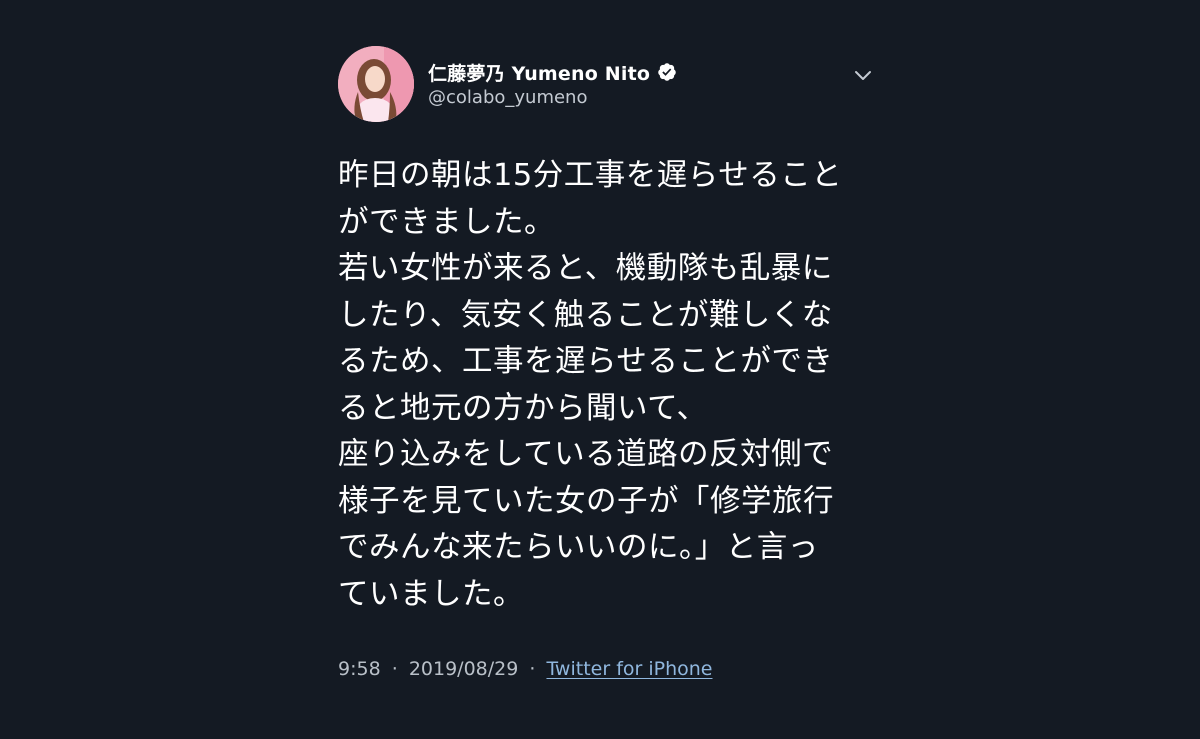  I want to click on display-name: 仁藤夢乃 Yumeno Nito, so click(539, 72).